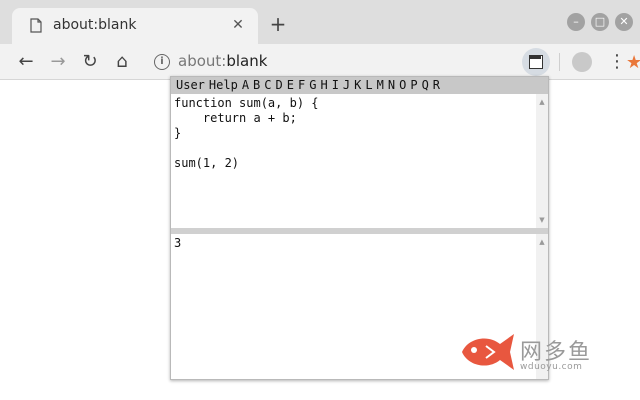 This screenshot has width=640, height=400. Describe the element at coordinates (279, 85) in the screenshot. I see `menu-item-d: D` at that location.